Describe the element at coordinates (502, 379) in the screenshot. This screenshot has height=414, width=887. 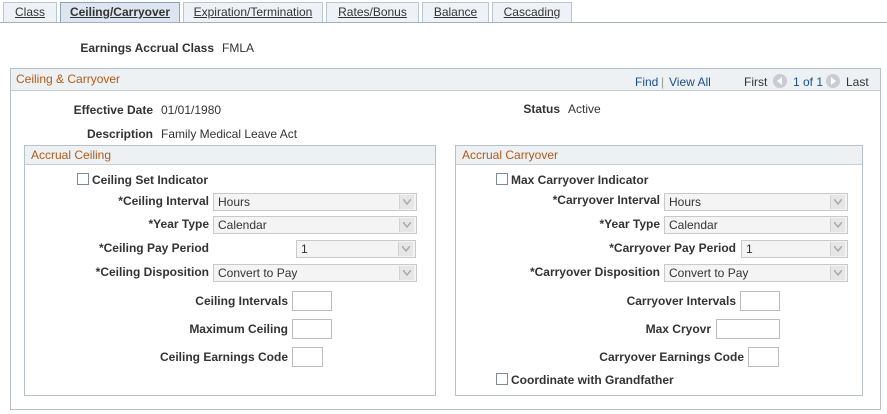
I see `coordinate-grandfather-checkbox` at that location.